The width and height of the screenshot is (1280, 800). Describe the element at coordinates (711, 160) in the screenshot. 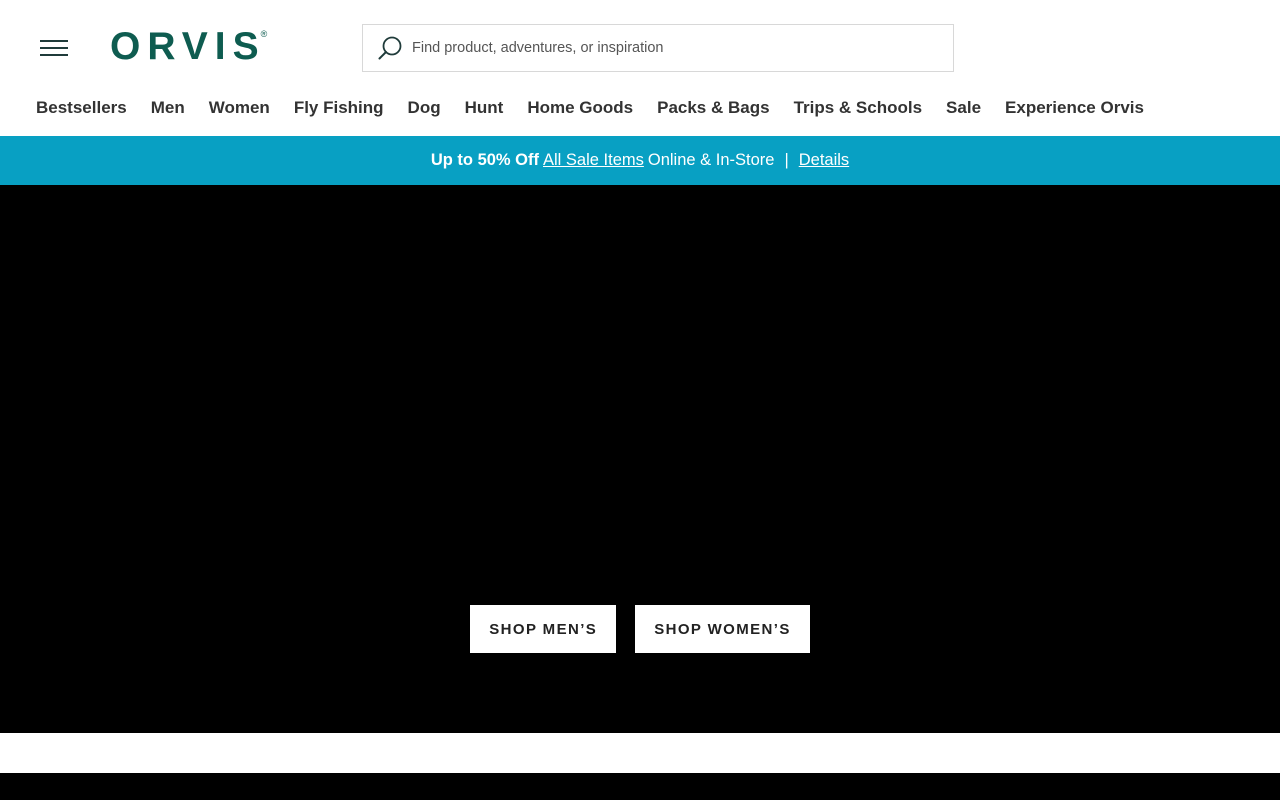

I see `promo-suffix: Online & In-Store` at that location.